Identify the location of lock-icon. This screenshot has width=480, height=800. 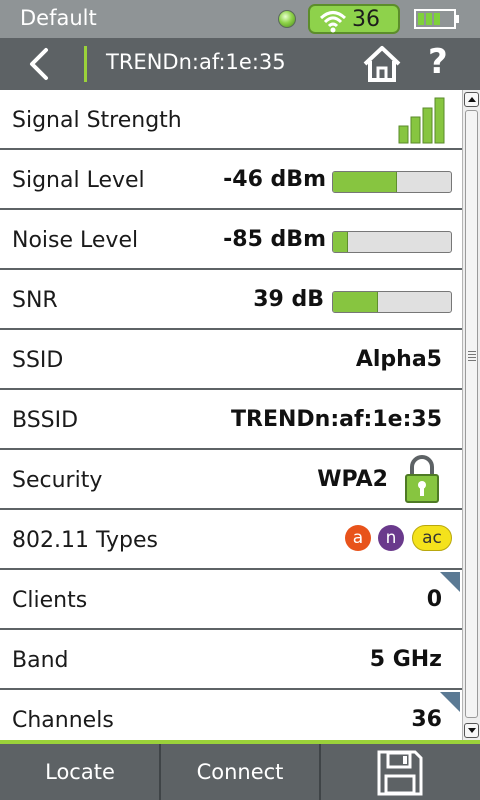
(422, 479).